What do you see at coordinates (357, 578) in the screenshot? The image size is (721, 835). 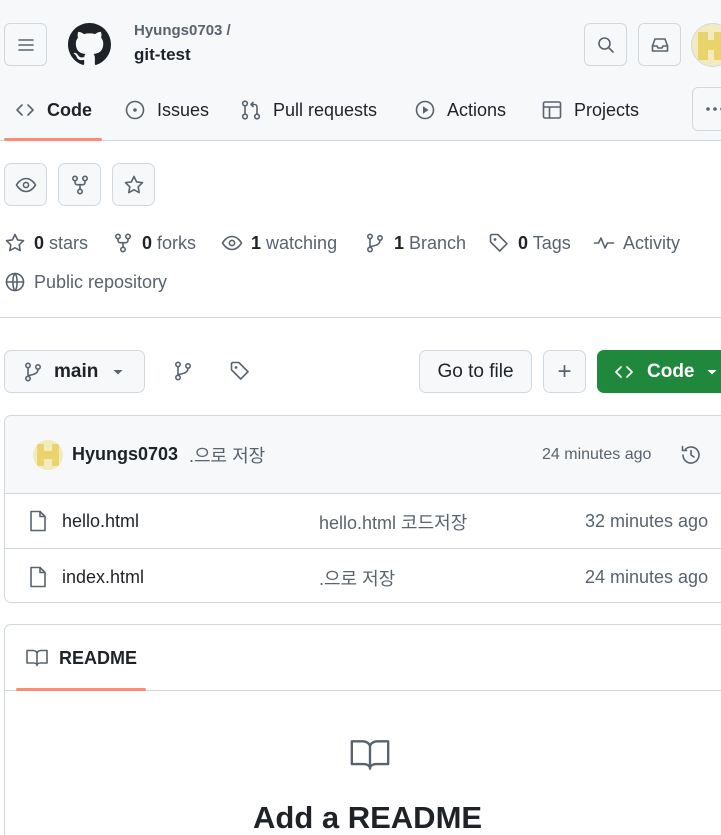 I see `file-commit-message: .으로 저장` at bounding box center [357, 578].